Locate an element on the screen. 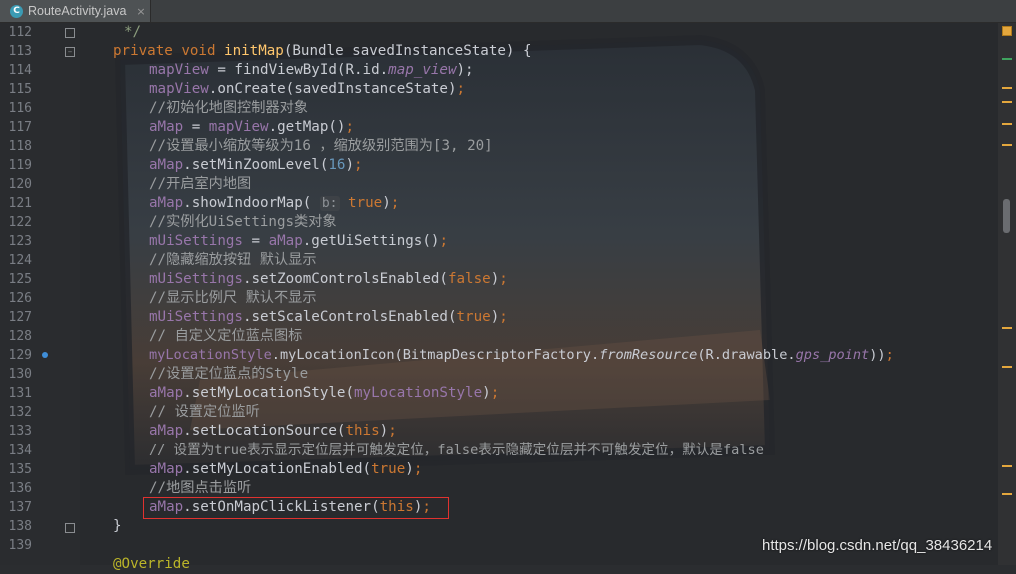 The height and width of the screenshot is (574, 1016). line-number: 124 is located at coordinates (20, 260).